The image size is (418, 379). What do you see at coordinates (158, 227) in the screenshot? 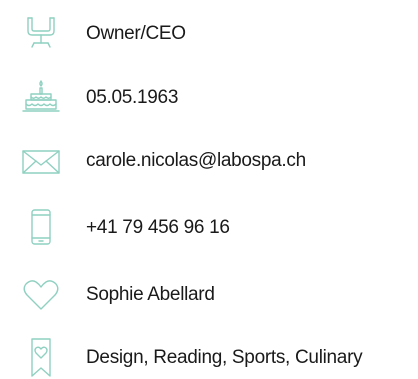
I see `phone-label: +41 79 456 96 16` at bounding box center [158, 227].